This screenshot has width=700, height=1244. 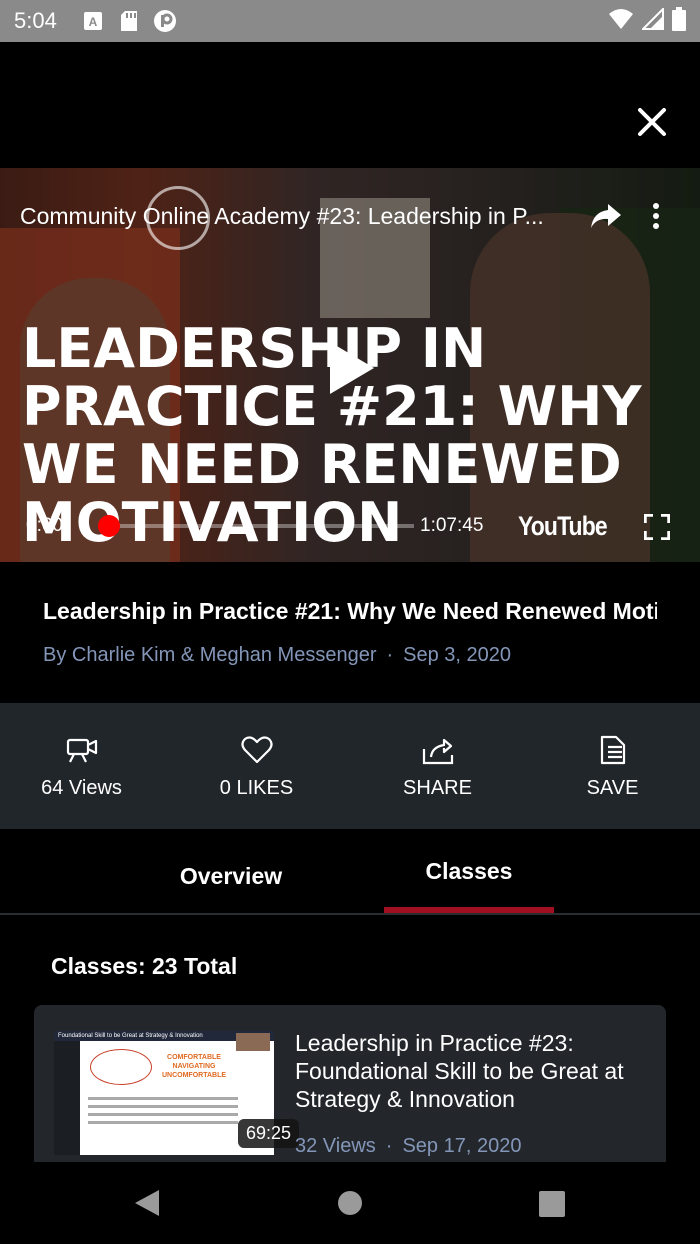 I want to click on class-date: Sep 17, 2020, so click(x=462, y=1146).